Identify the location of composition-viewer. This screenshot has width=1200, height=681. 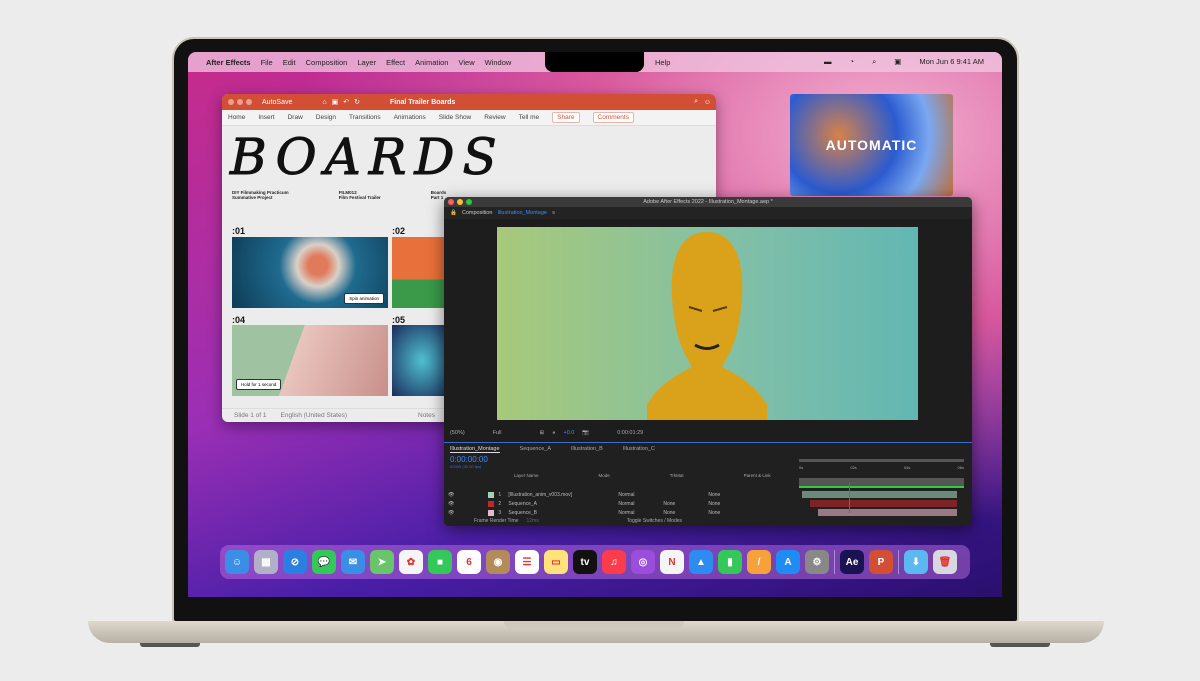
(707, 323).